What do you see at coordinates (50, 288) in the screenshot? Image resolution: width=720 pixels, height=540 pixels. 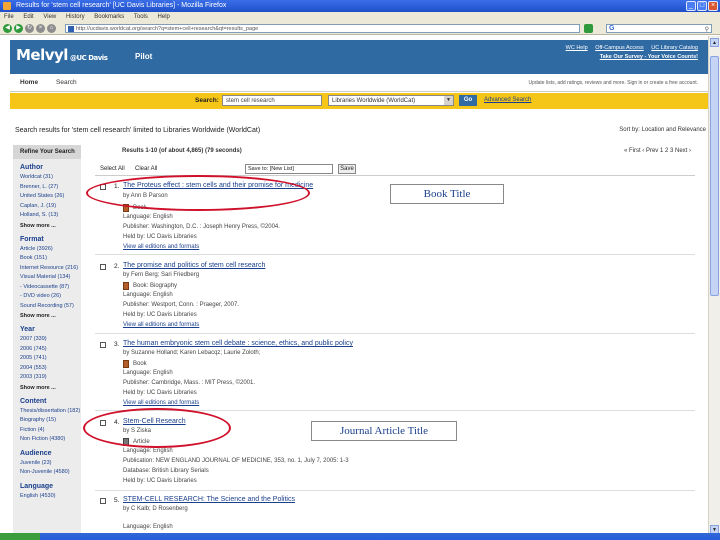 I see `facet-item: - Videocassette (87)` at bounding box center [50, 288].